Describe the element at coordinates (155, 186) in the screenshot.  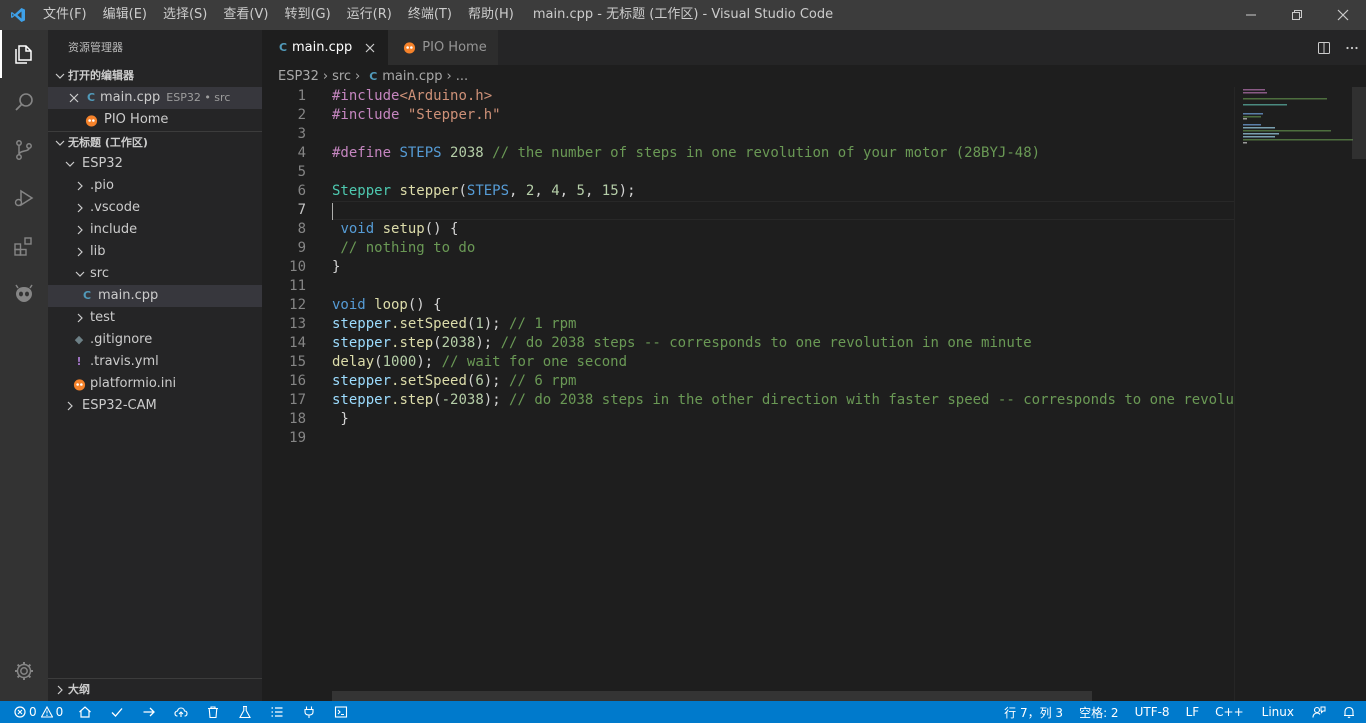
I see `tree-folder-pio: .pio` at that location.